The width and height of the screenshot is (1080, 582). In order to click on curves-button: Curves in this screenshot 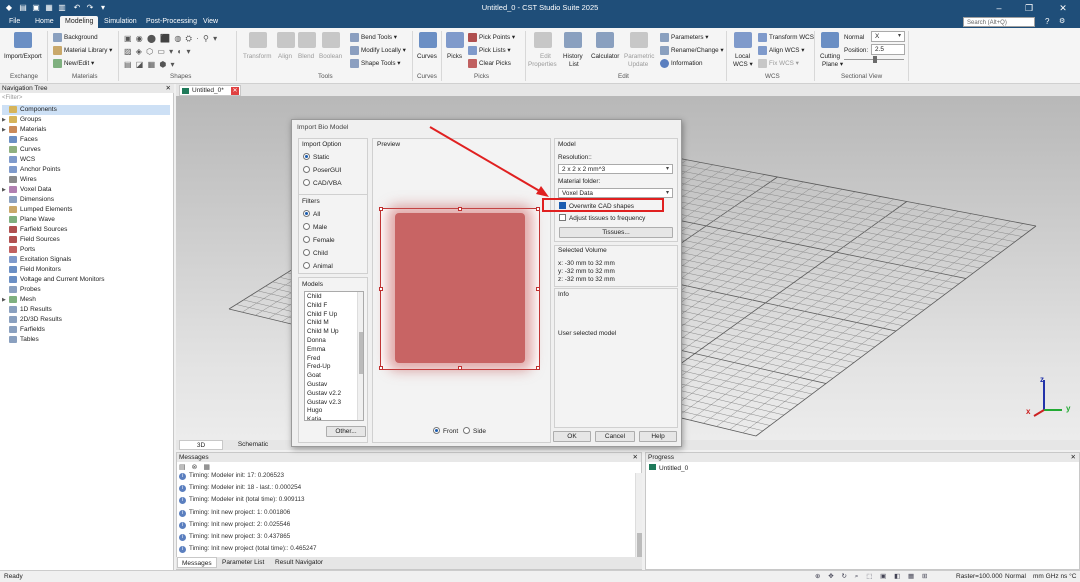, I will do `click(427, 56)`.